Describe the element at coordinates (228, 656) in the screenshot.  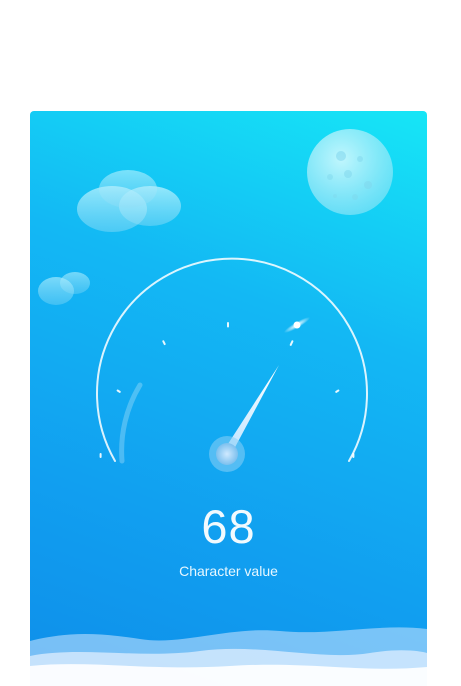
I see `wave-decoration` at that location.